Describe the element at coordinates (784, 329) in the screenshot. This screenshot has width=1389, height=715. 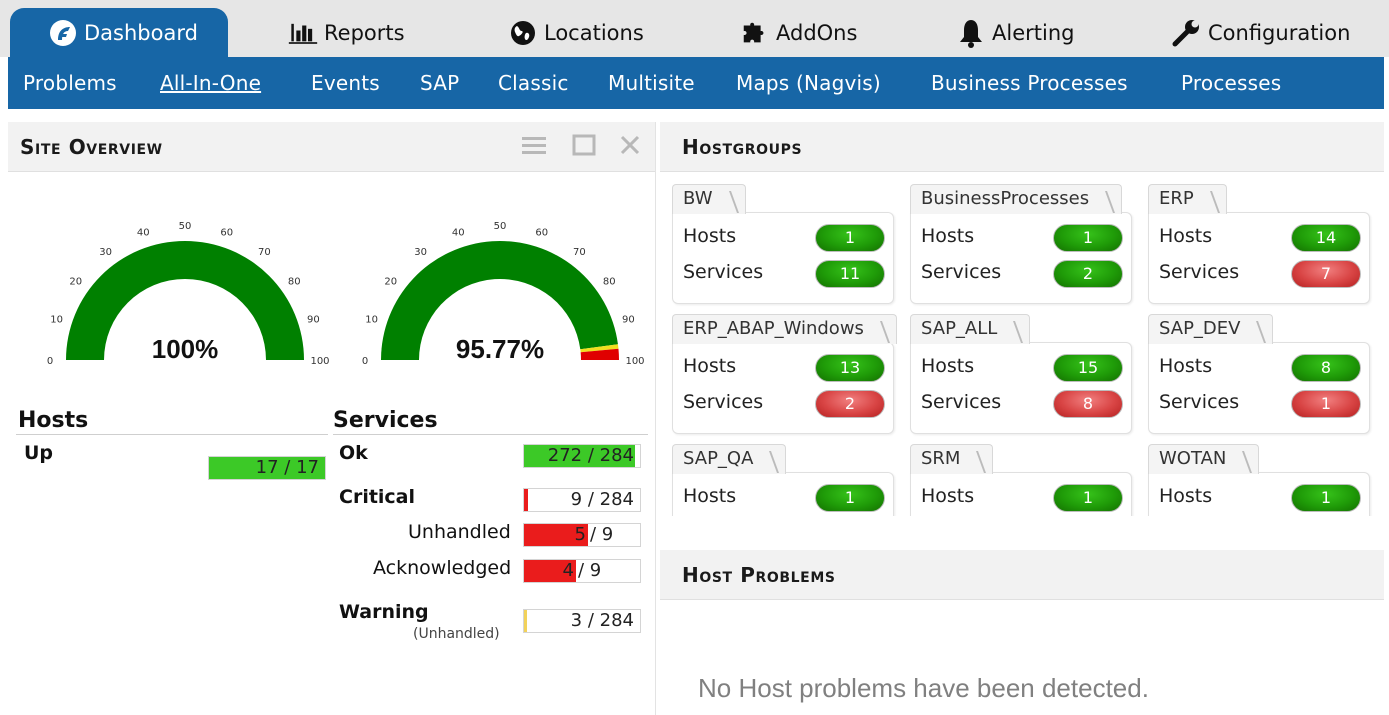
I see `hostgroup-name-tab: ERP_ABAP_Windows` at that location.